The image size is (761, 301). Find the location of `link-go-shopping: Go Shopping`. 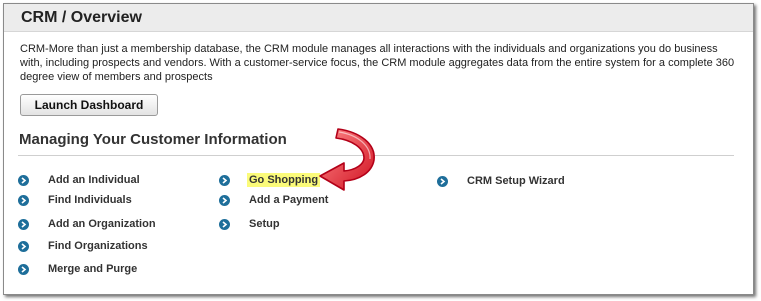

link-go-shopping: Go Shopping is located at coordinates (270, 180).